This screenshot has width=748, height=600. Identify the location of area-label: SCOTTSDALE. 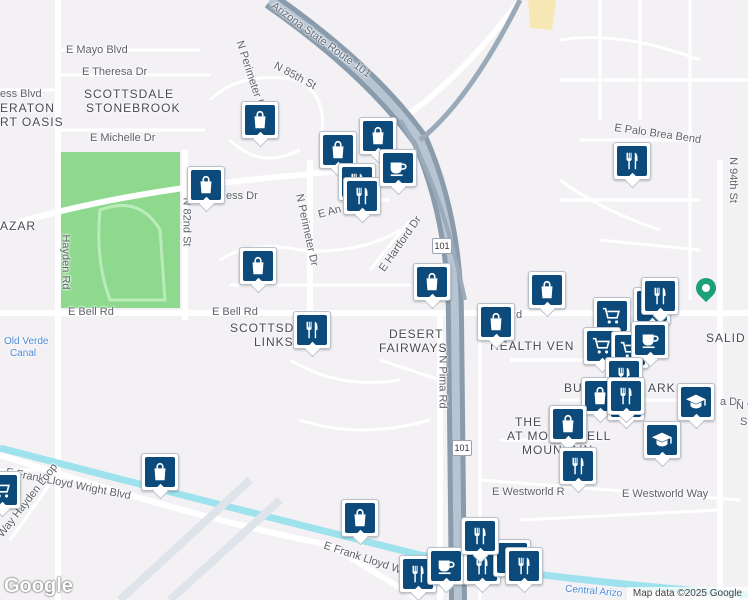
(129, 94).